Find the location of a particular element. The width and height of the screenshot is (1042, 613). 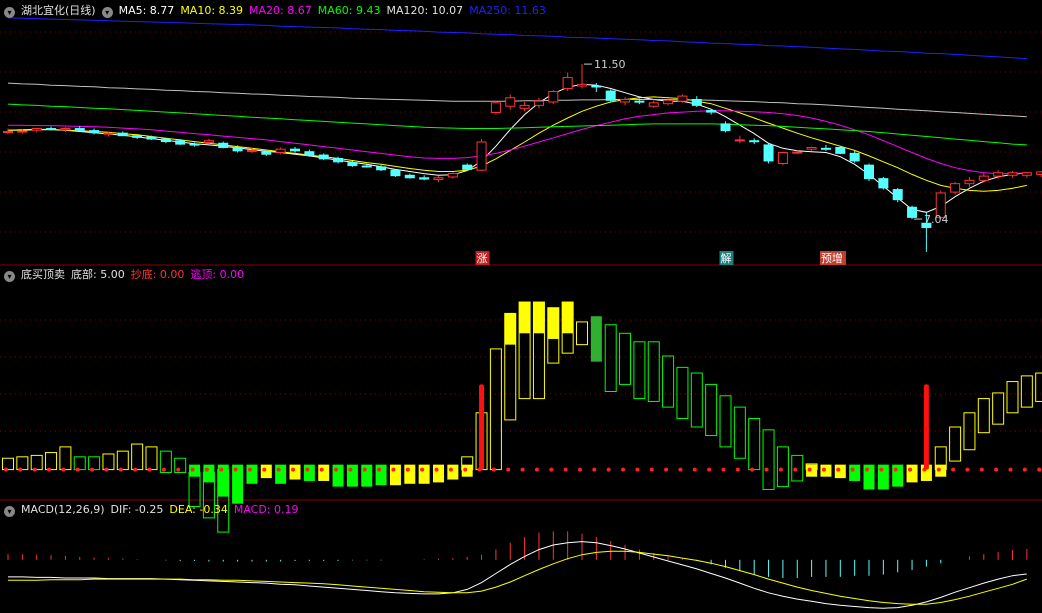

dea-line is located at coordinates (517, 577).